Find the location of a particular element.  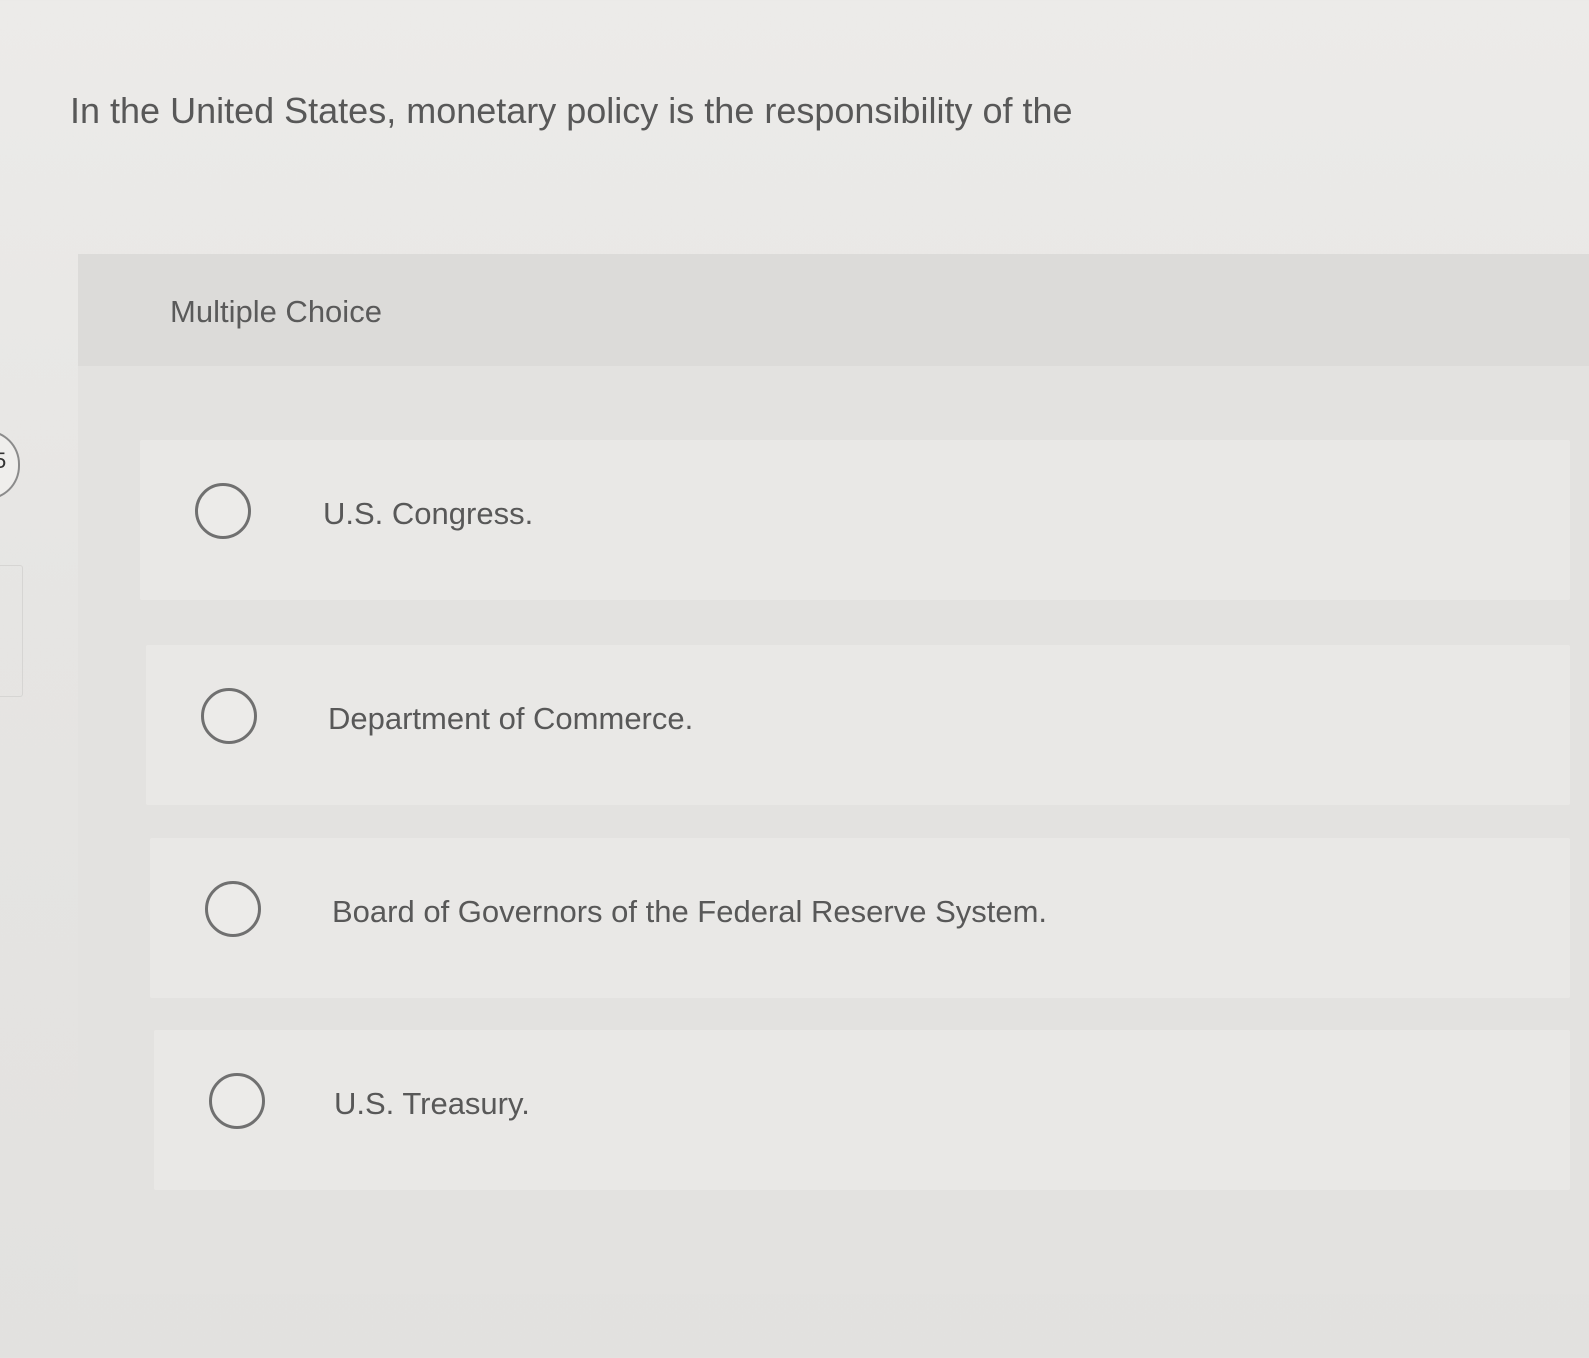

question-type-label: Multiple Choice is located at coordinates (276, 311).